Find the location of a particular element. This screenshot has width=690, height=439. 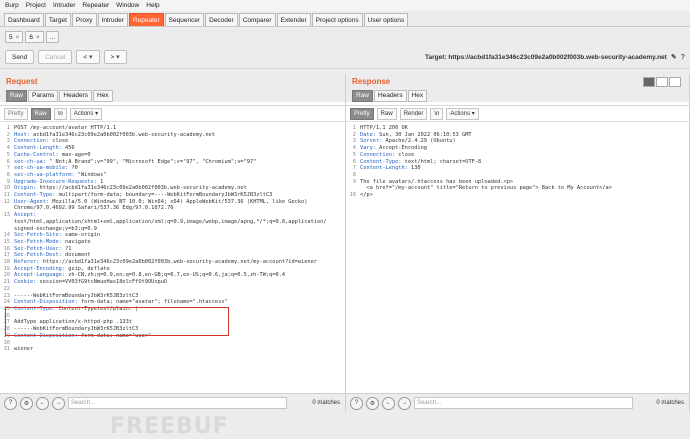

layout-toggle is located at coordinates (662, 82).